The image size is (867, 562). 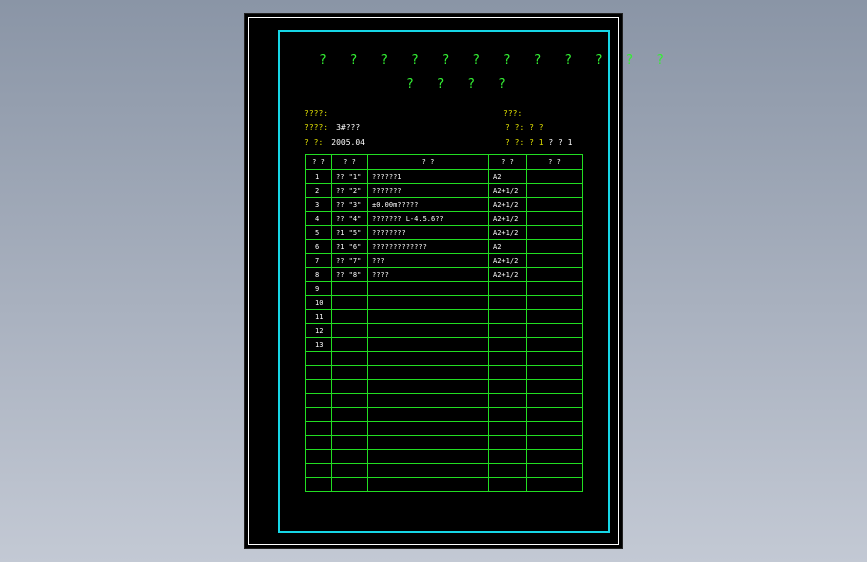 I want to click on info-label: ???:, so click(x=513, y=113).